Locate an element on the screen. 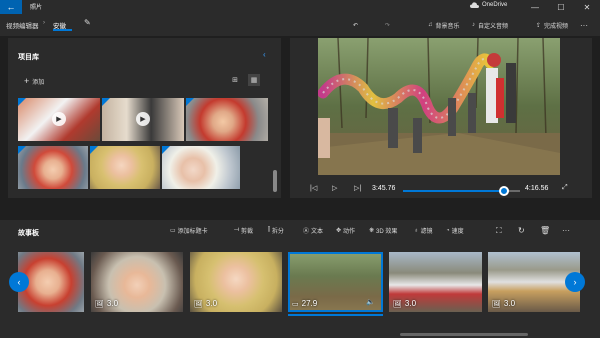  trim-icon: ⟞ is located at coordinates (236, 230).